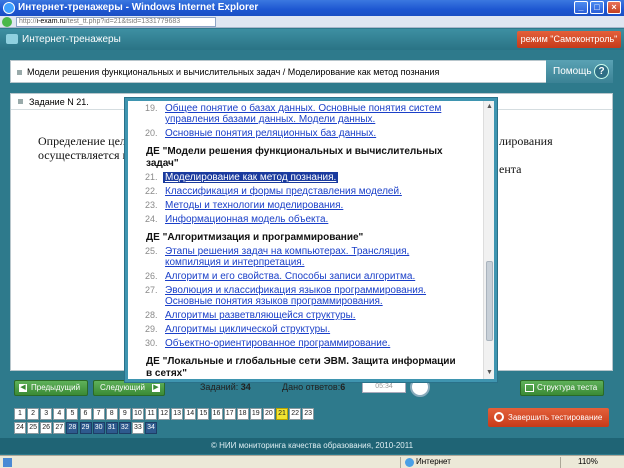 The width and height of the screenshot is (624, 468). What do you see at coordinates (529, 388) in the screenshot?
I see `structure-icon` at bounding box center [529, 388].